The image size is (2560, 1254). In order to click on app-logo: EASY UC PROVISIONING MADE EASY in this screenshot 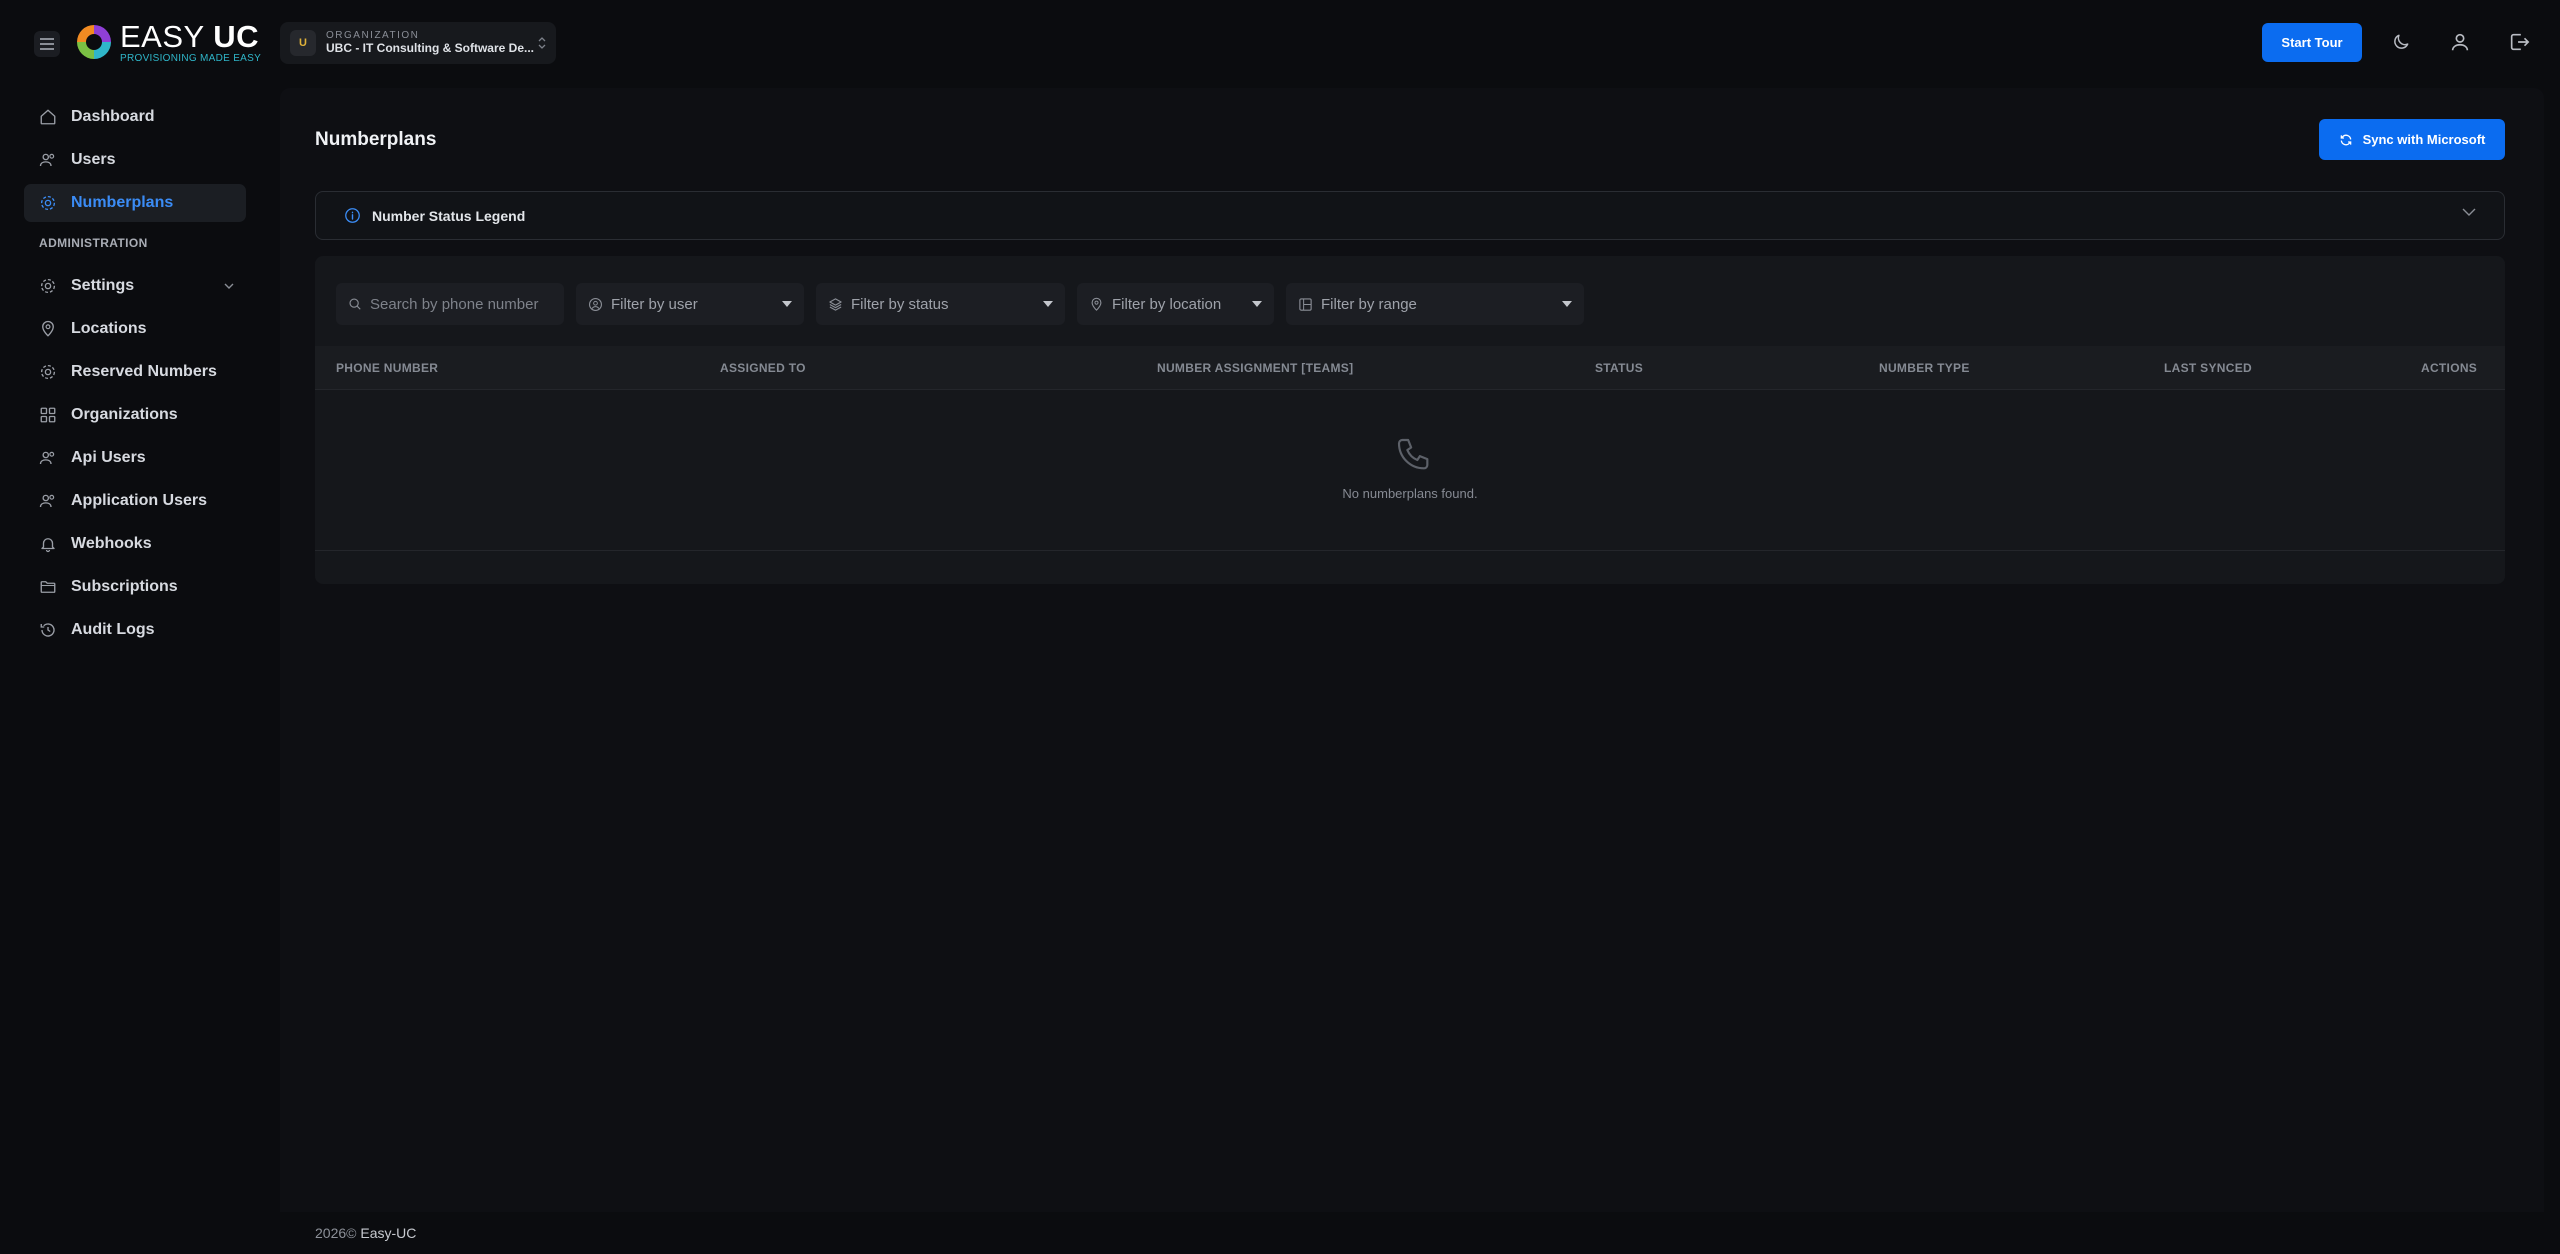, I will do `click(167, 42)`.